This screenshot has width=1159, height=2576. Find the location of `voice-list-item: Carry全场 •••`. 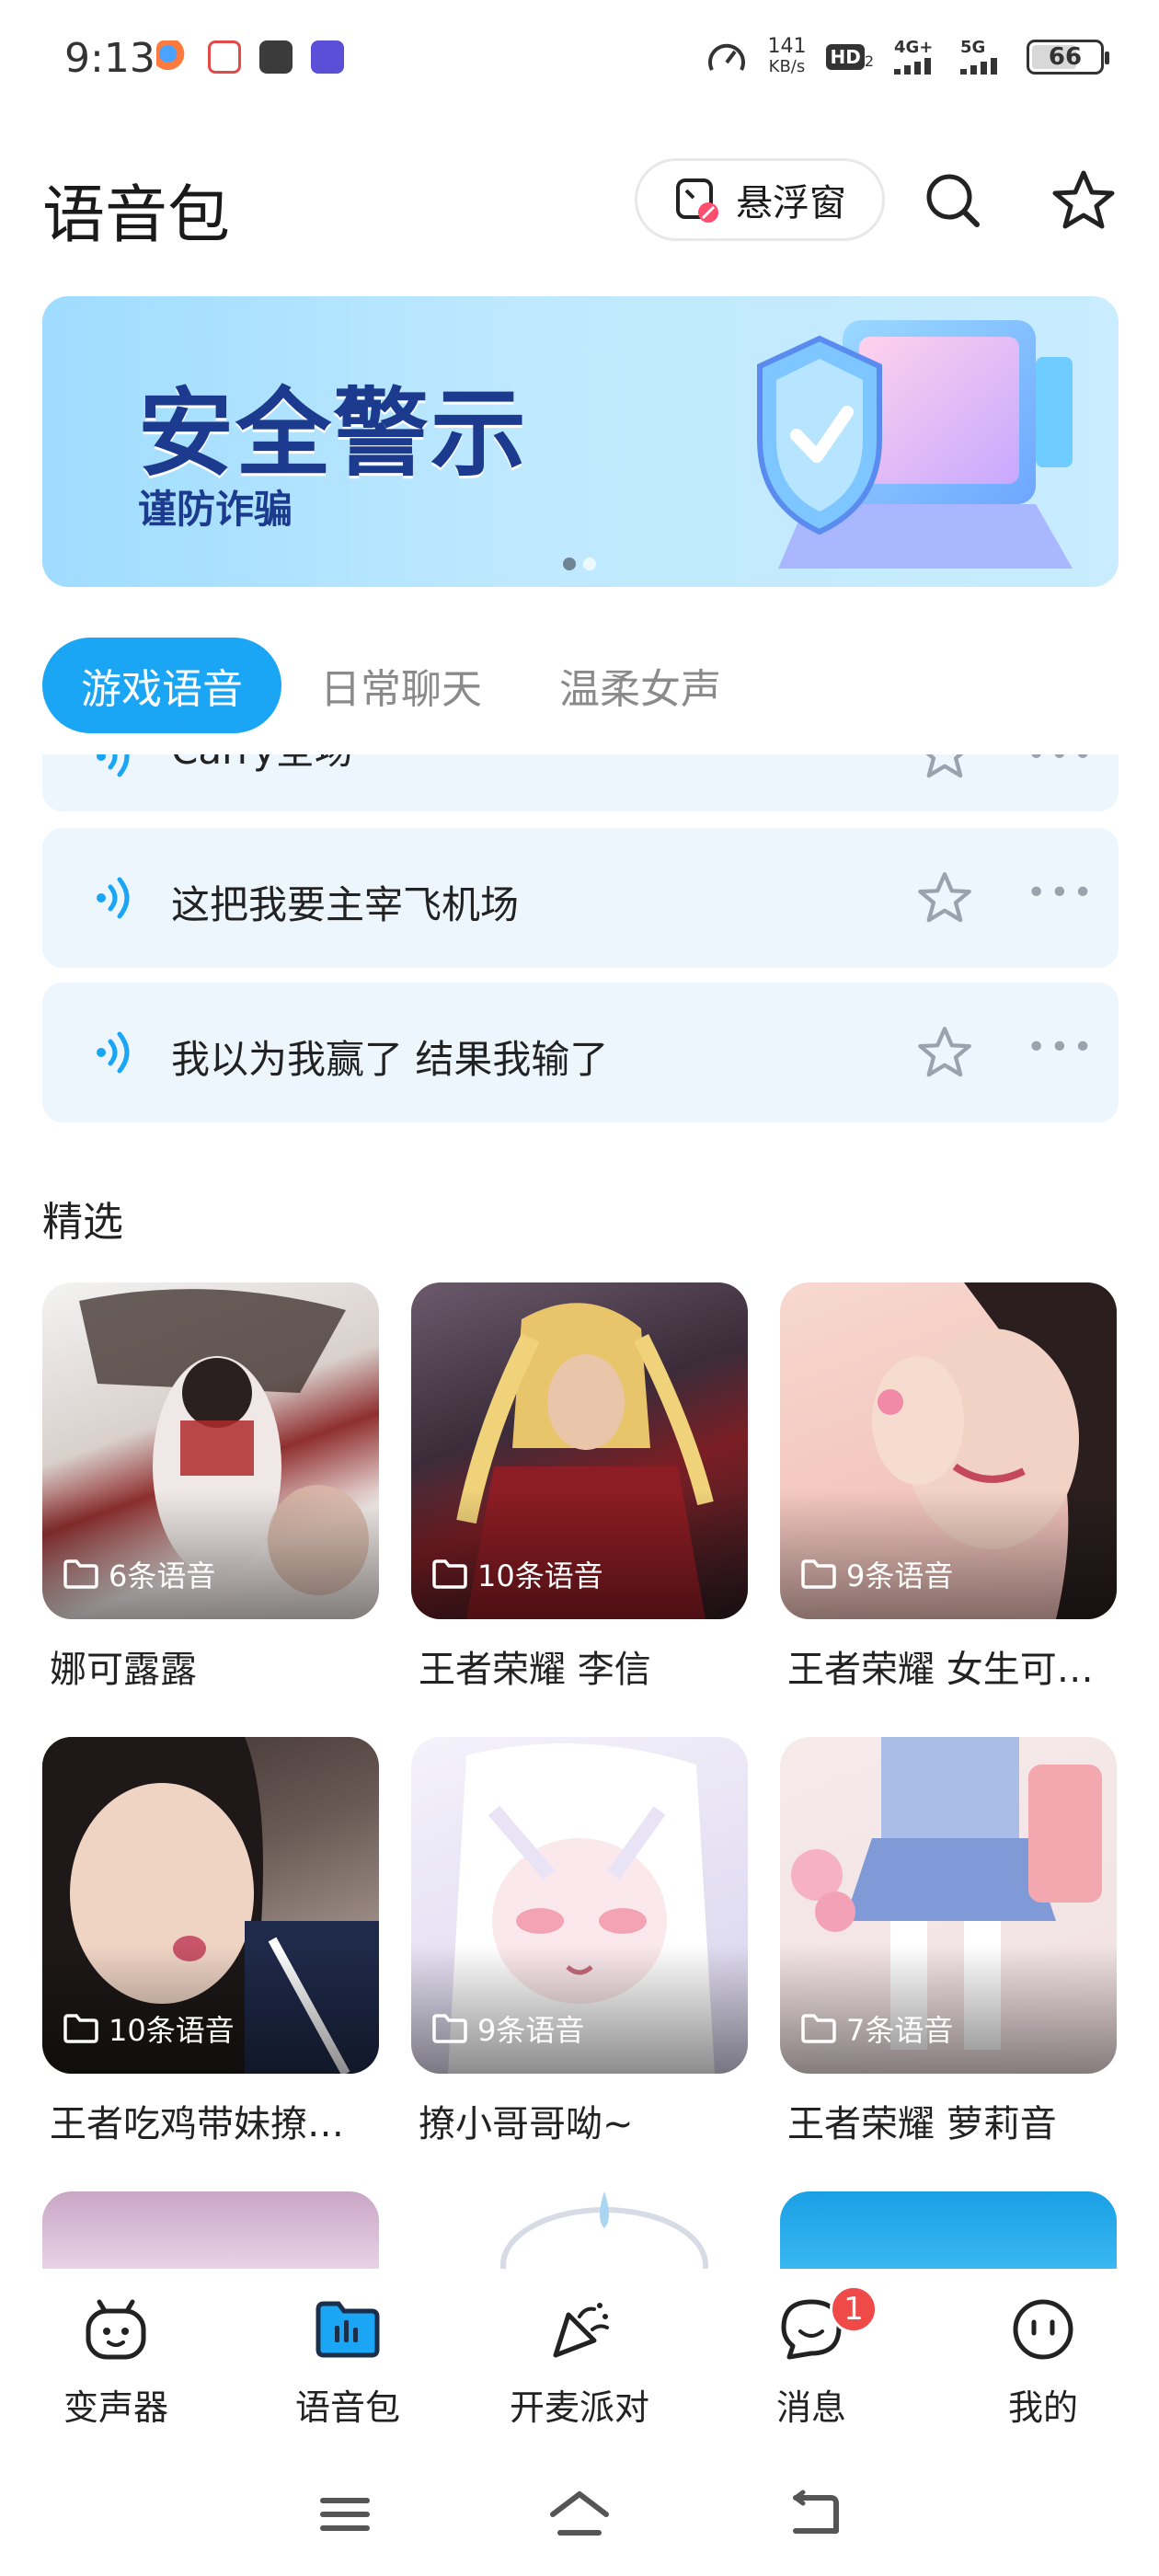

voice-list-item: Carry全场 ••• is located at coordinates (580, 782).